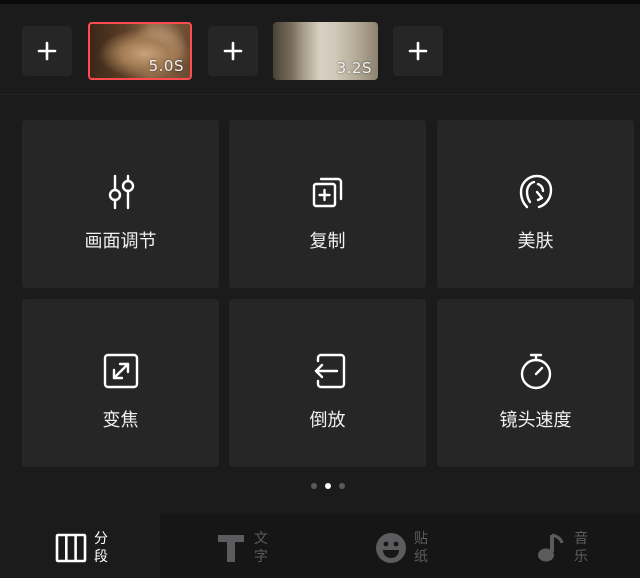 The height and width of the screenshot is (578, 640). Describe the element at coordinates (140, 51) in the screenshot. I see `video-clip-1: 5.0S` at that location.